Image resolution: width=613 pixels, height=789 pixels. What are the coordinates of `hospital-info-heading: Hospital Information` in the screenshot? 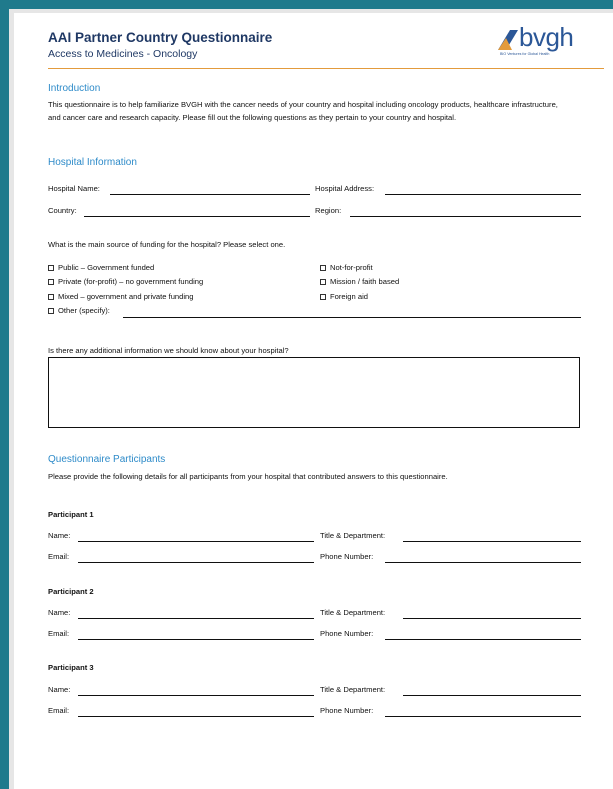 It's located at (92, 162).